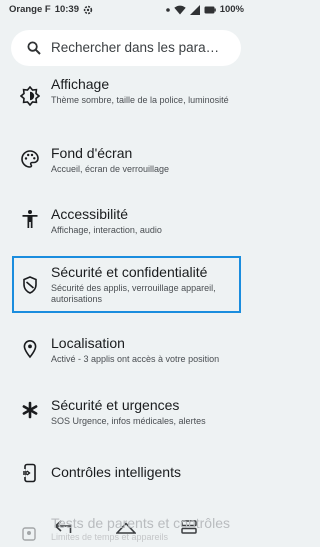 Image resolution: width=320 pixels, height=547 pixels. Describe the element at coordinates (29, 536) in the screenshot. I see `person-icon` at that location.